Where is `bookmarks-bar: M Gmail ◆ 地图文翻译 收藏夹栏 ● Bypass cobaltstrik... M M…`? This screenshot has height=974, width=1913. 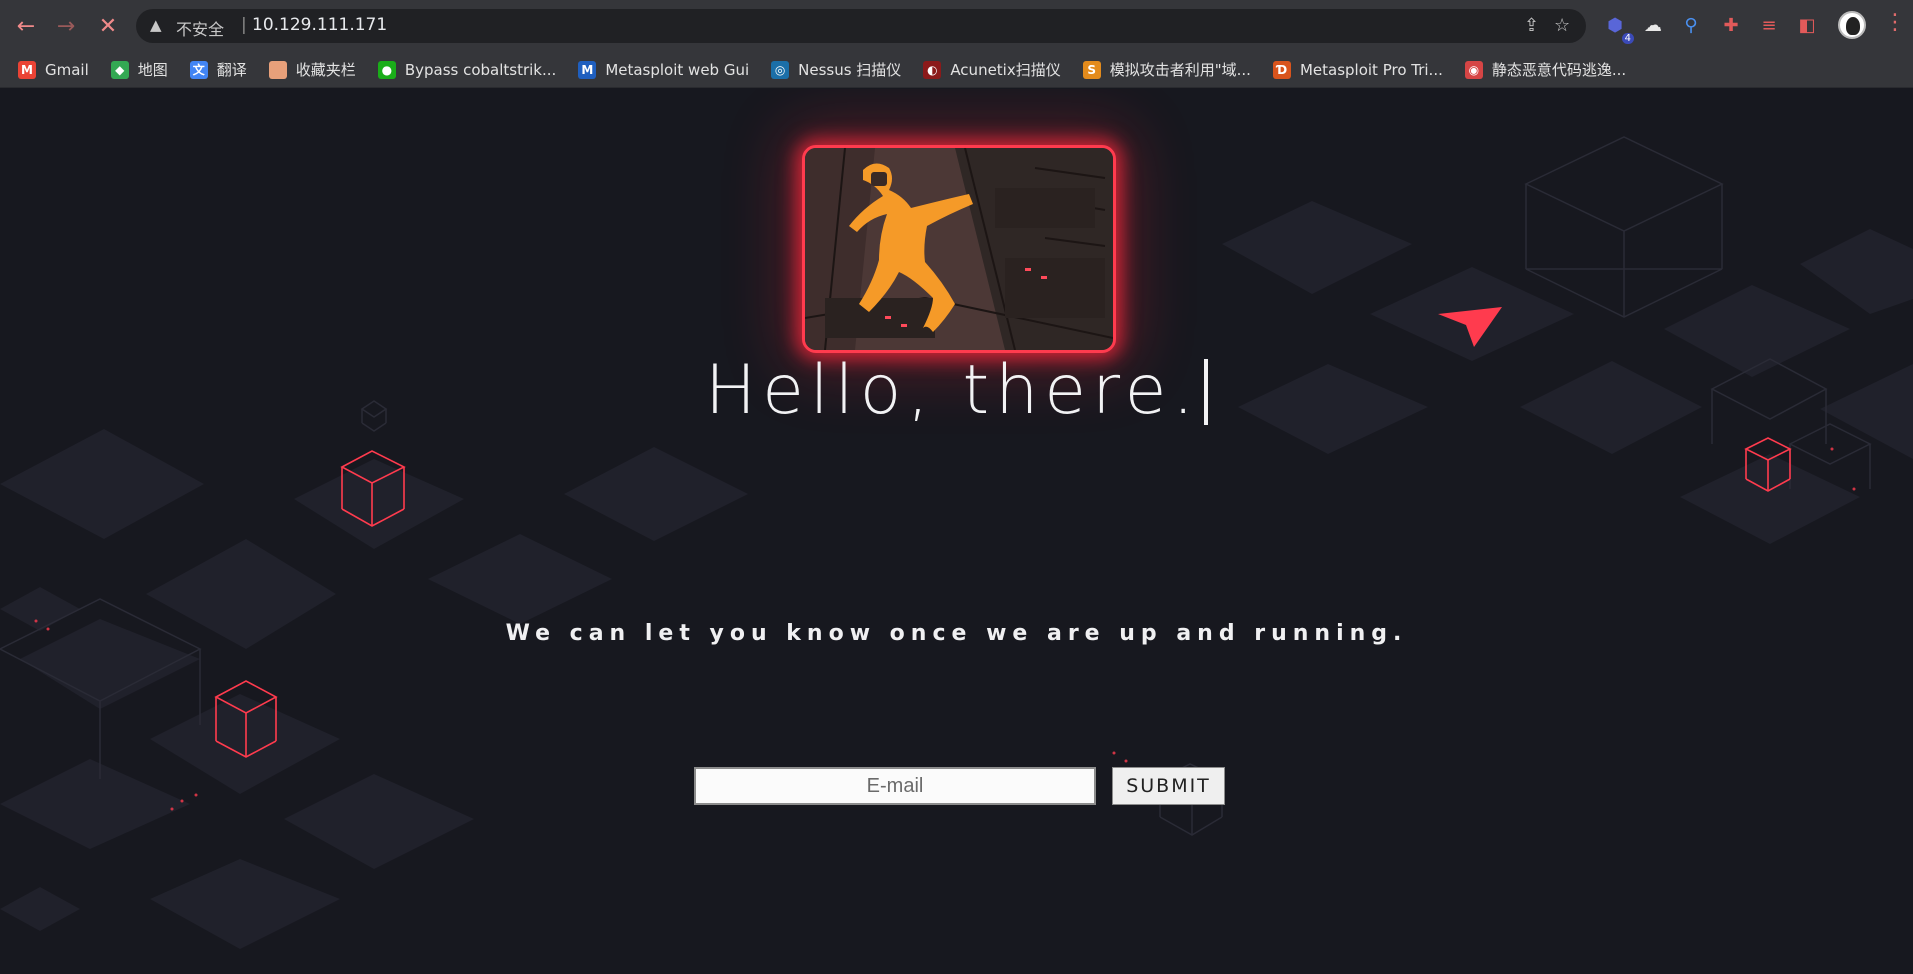 bookmarks-bar: M Gmail ◆ 地图文翻译 收藏夹栏 ● Bypass cobaltstrik... M M… is located at coordinates (956, 70).